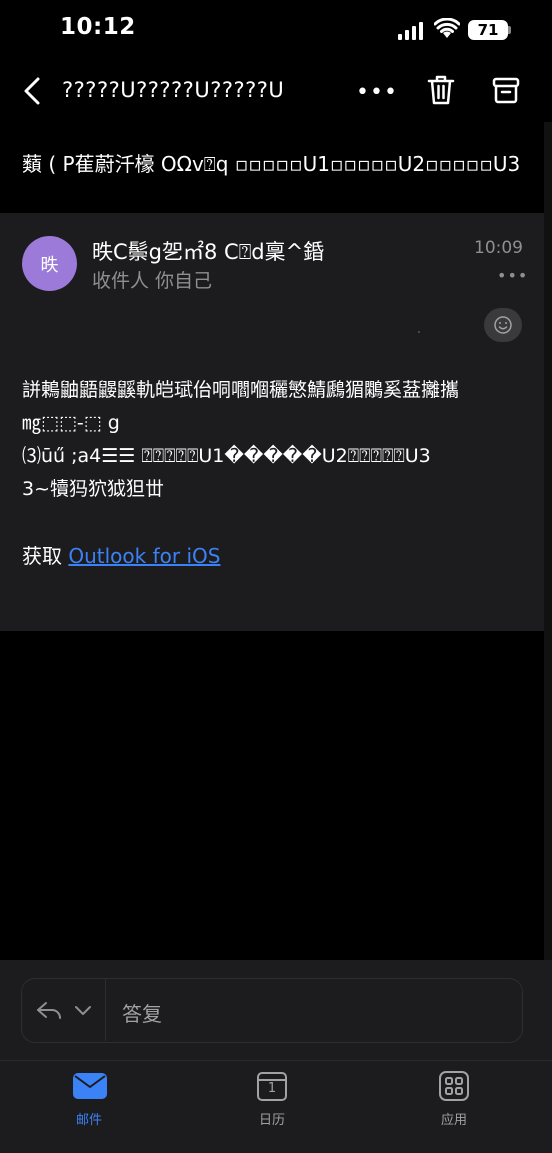 The image size is (552, 1153). What do you see at coordinates (90, 1086) in the screenshot?
I see `mail-icon` at bounding box center [90, 1086].